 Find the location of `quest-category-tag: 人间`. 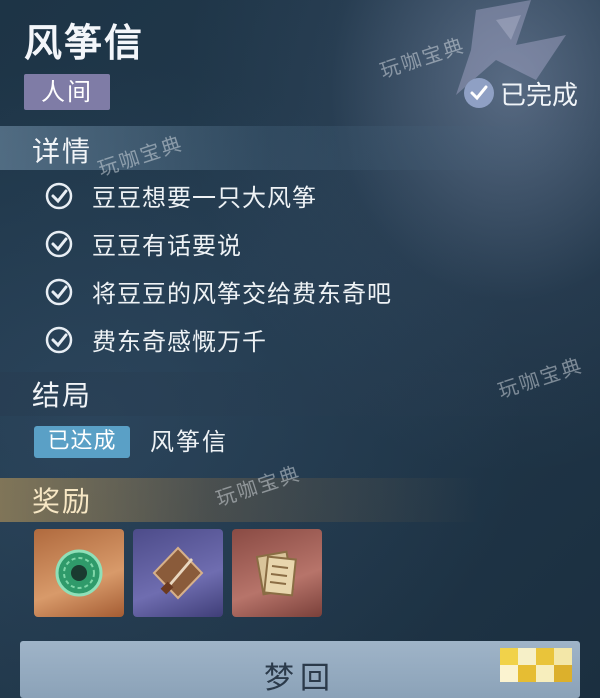

quest-category-tag: 人间 is located at coordinates (67, 92).